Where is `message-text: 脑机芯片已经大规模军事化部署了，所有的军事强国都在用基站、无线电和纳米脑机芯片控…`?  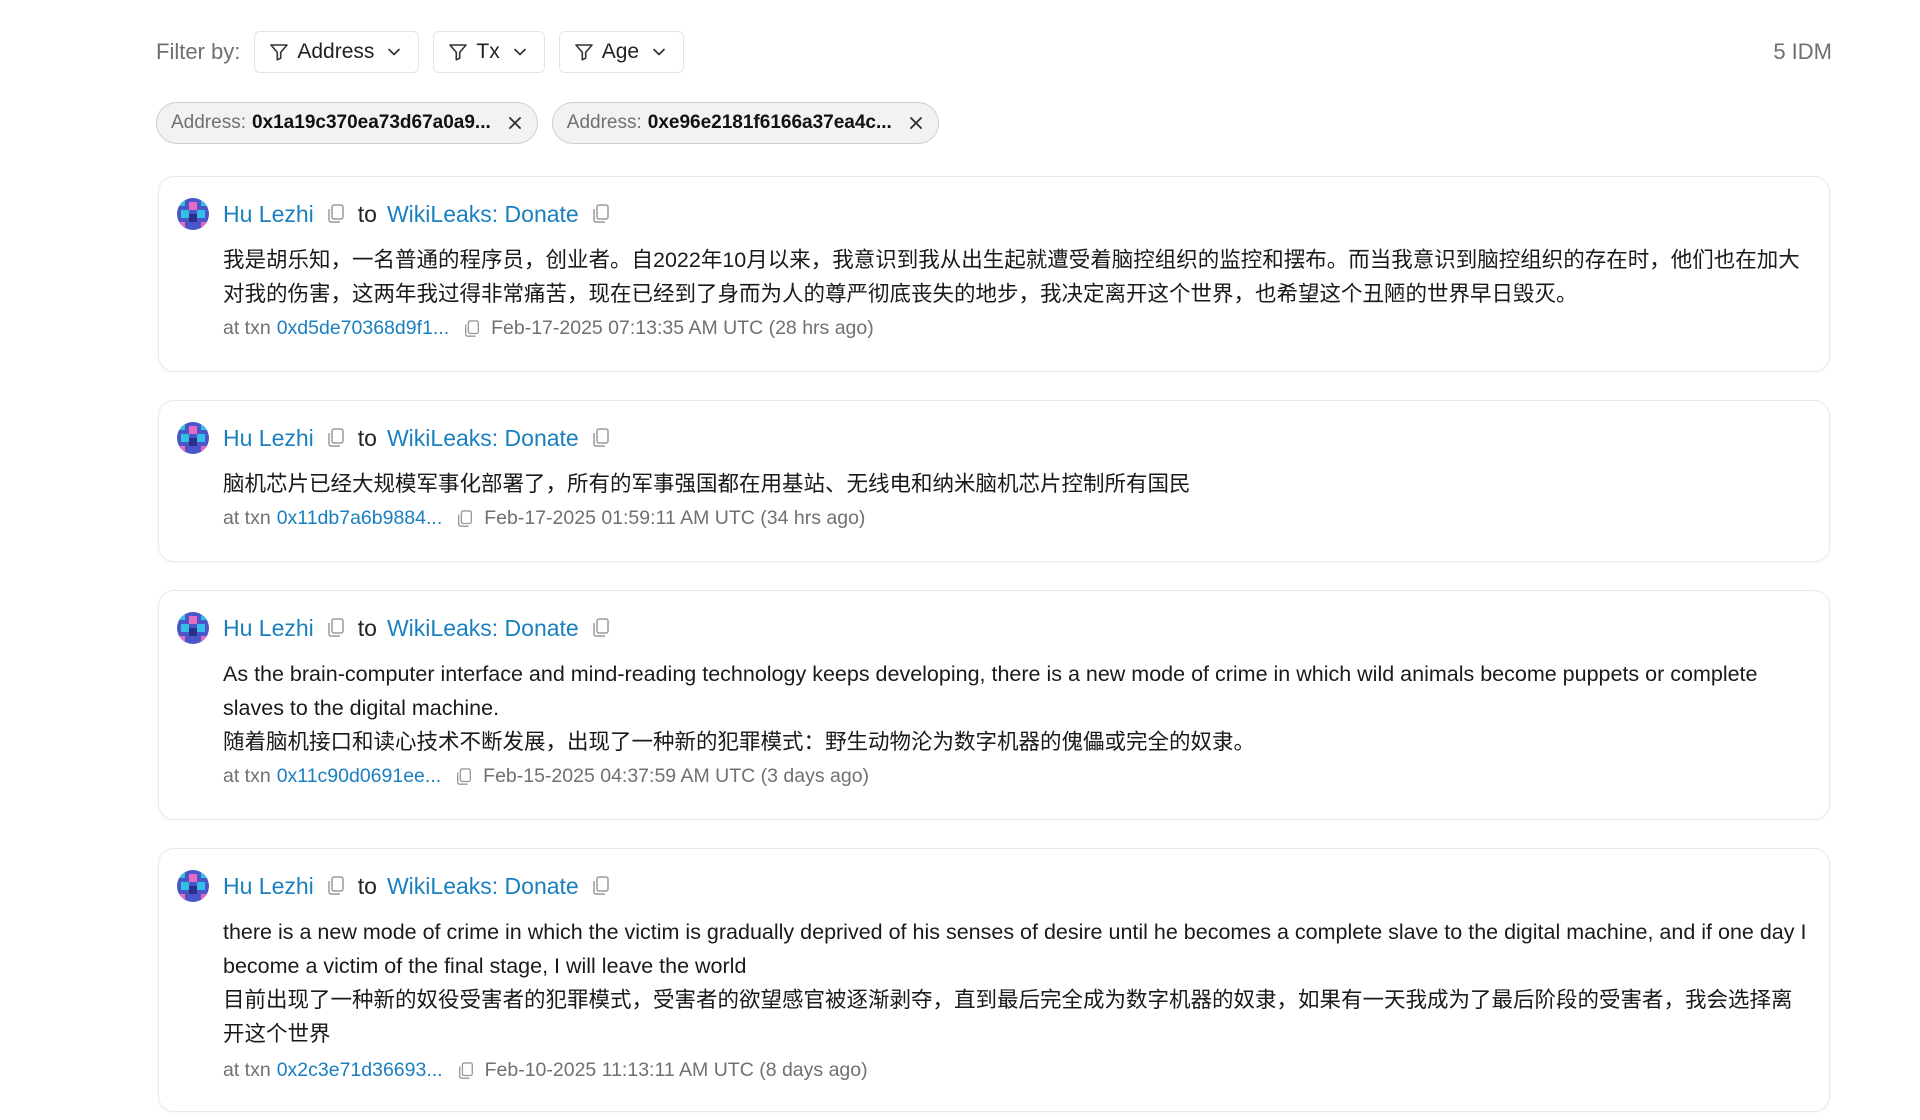 message-text: 脑机芯片已经大规模军事化部署了，所有的军事强国都在用基站、无线电和纳米脑机芯片控… is located at coordinates (707, 484).